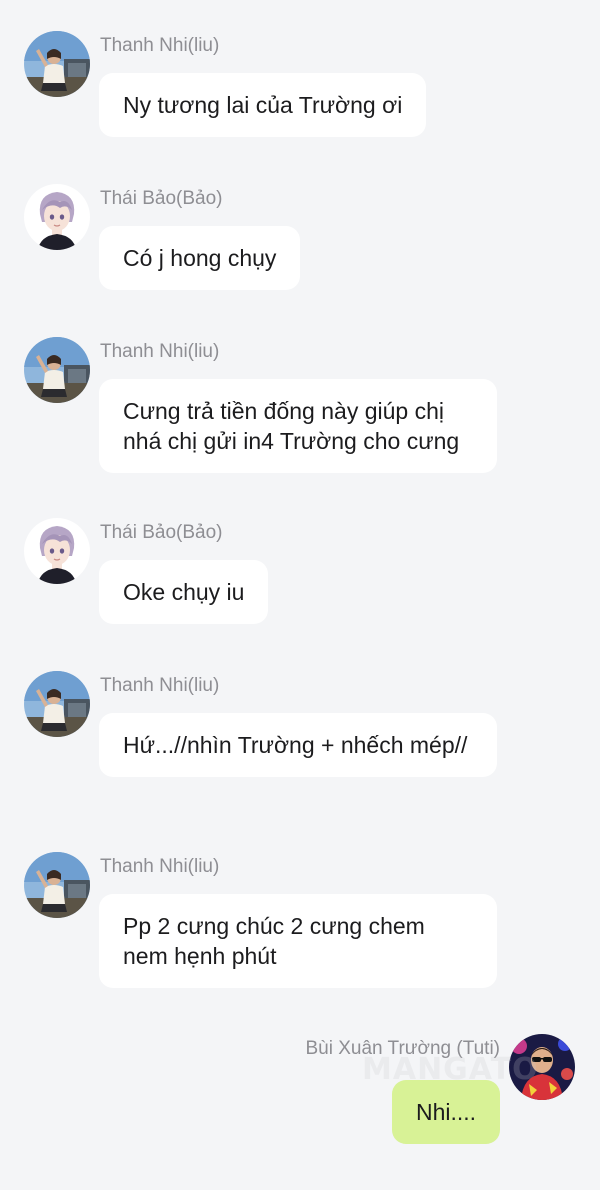 The width and height of the screenshot is (600, 1190). Describe the element at coordinates (450, 1069) in the screenshot. I see `watermark: MANGATO` at that location.